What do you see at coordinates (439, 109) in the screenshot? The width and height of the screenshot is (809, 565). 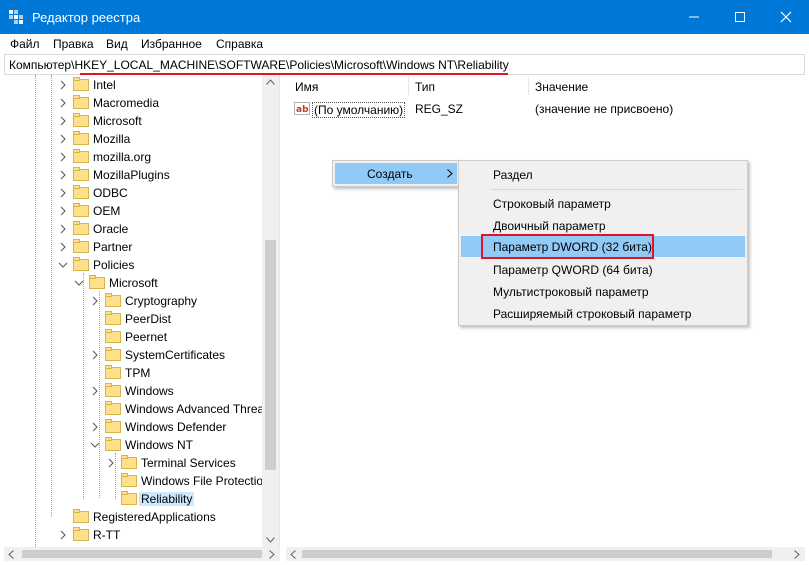 I see `value-type: REG_SZ` at bounding box center [439, 109].